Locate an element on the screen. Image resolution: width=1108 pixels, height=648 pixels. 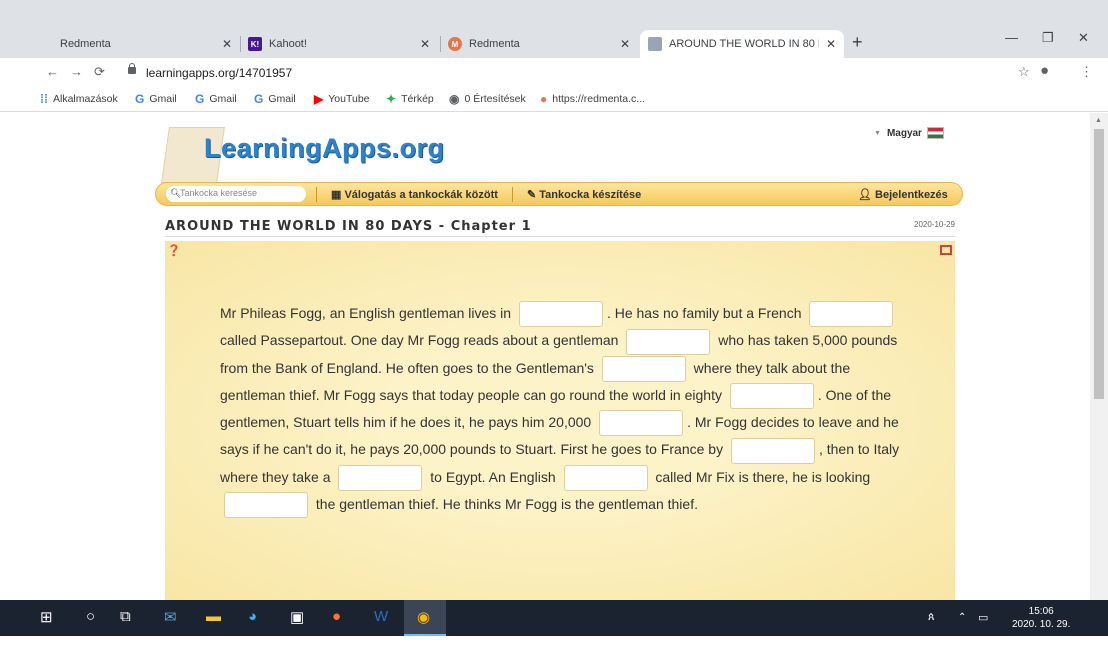
search-input: 🔍︎ Tankocka keresése is located at coordinates (236, 194).